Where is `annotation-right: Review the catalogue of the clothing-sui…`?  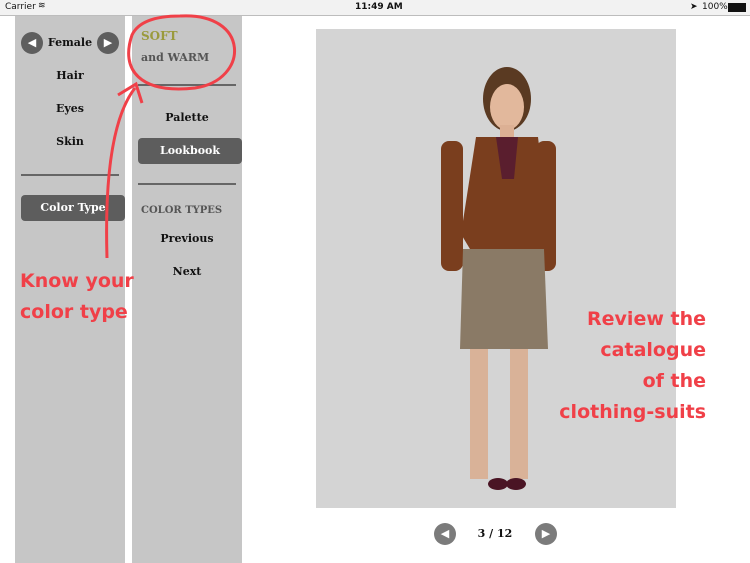
annotation-right: Review the catalogue of the clothing-sui… is located at coordinates (623, 366).